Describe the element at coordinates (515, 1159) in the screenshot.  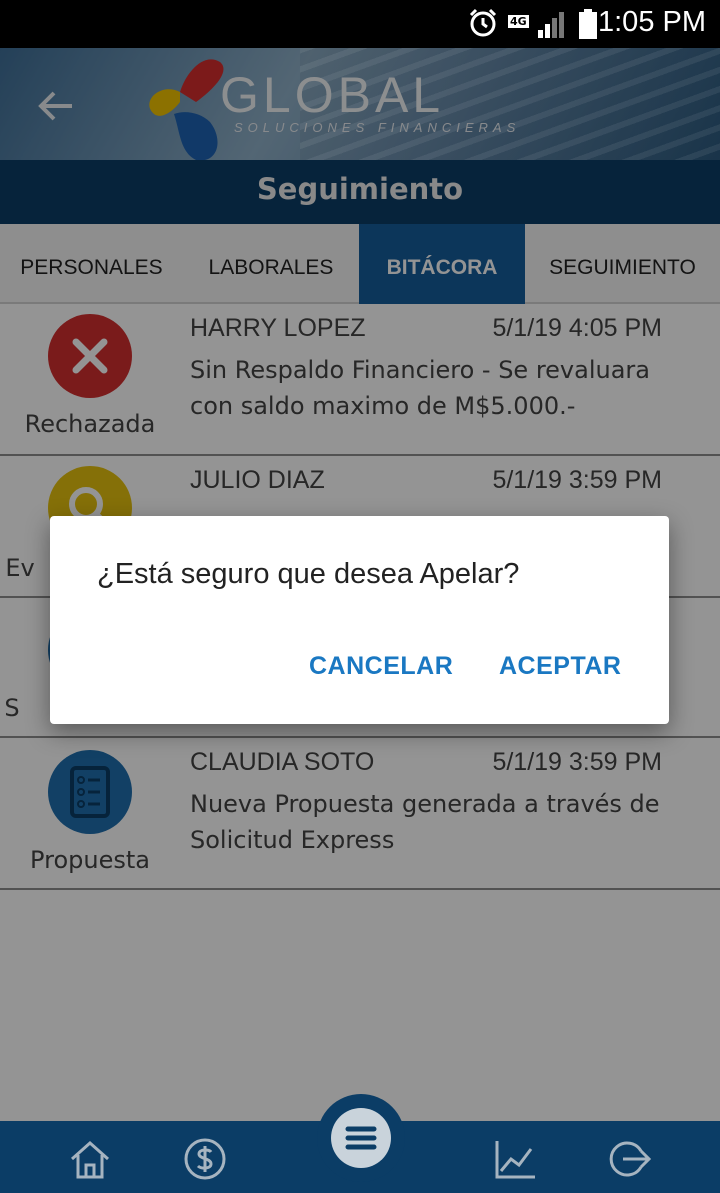
I see `chart-icon` at that location.